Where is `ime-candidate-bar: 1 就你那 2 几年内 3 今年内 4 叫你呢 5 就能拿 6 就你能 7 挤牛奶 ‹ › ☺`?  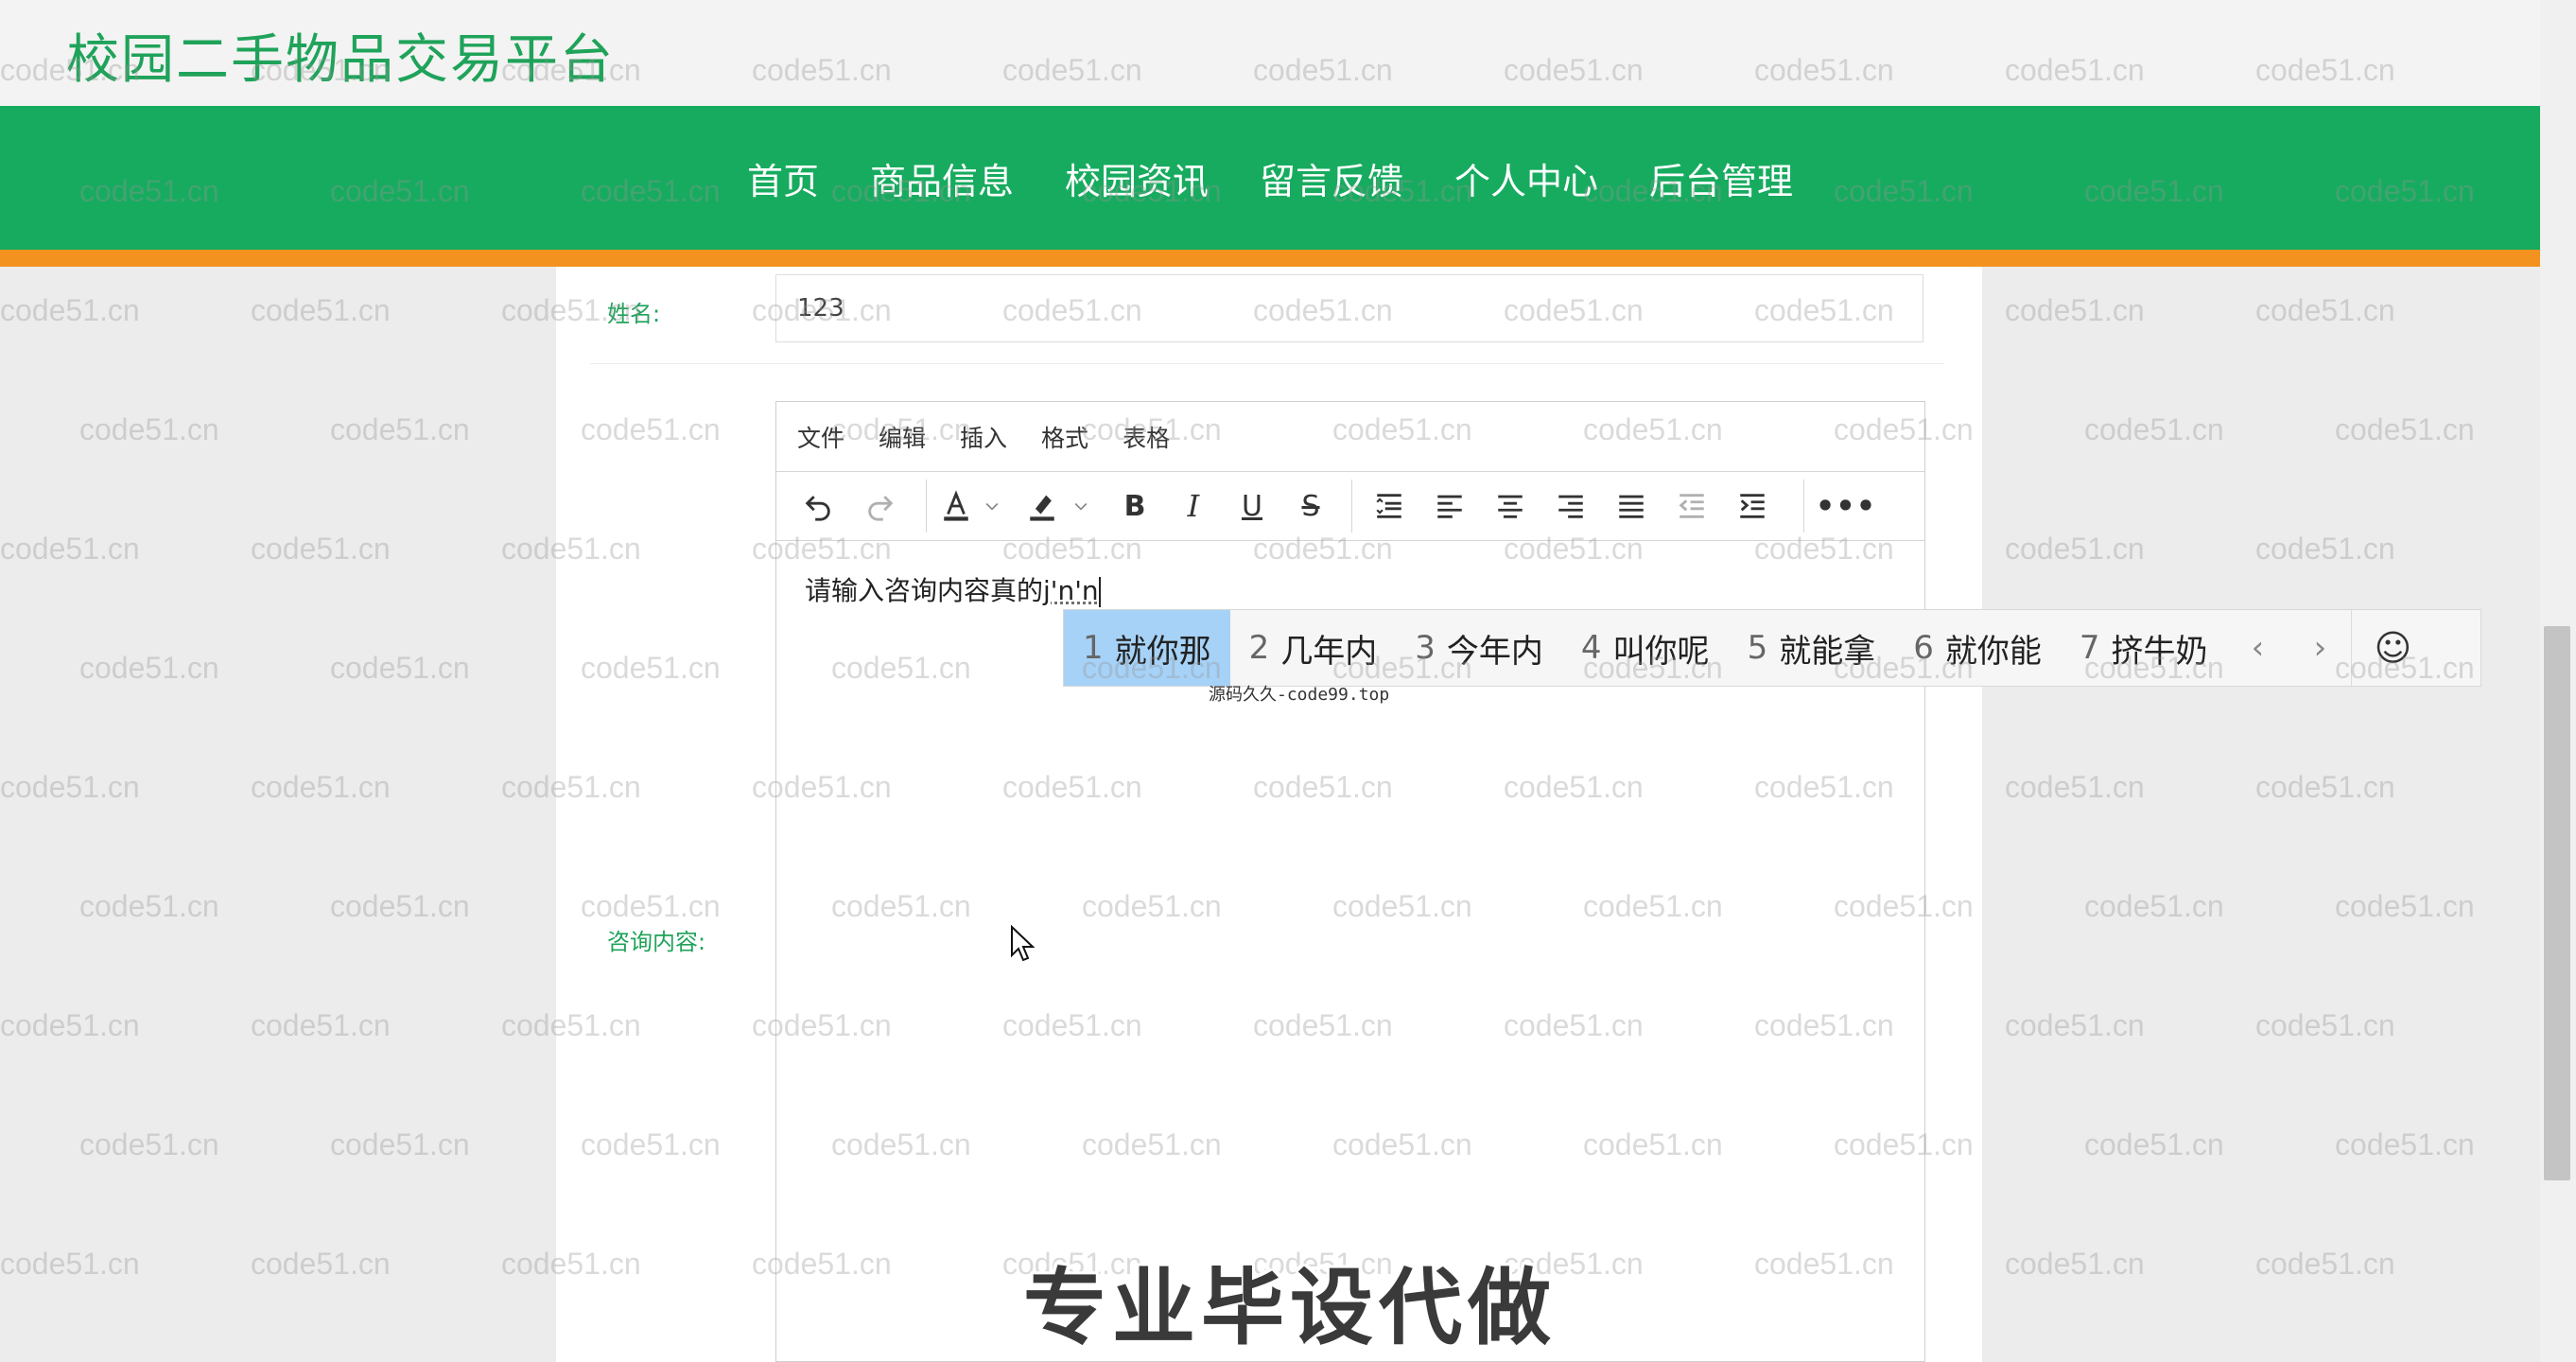 ime-candidate-bar: 1 就你那 2 几年内 3 今年内 4 叫你呢 5 就能拿 6 就你能 7 挤牛奶 ‹ › ☺ is located at coordinates (1772, 648).